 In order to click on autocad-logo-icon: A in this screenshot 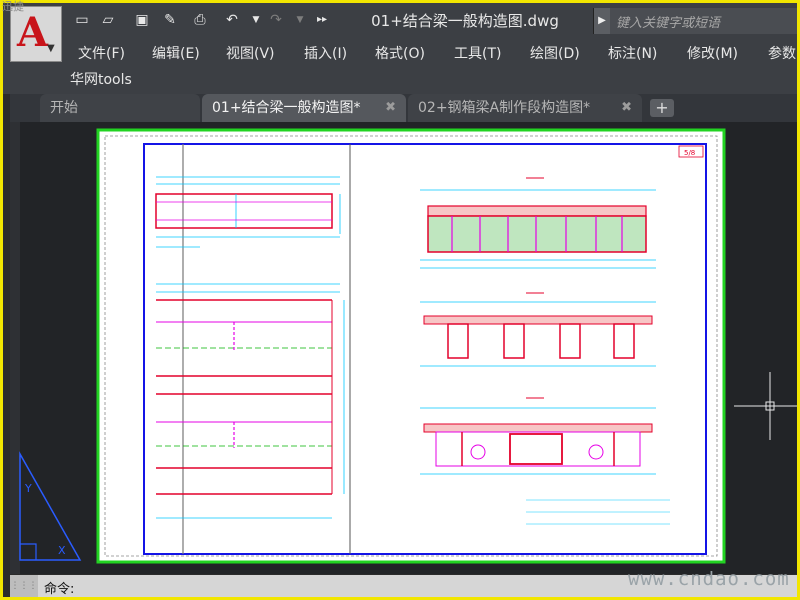, I will do `click(33, 32)`.